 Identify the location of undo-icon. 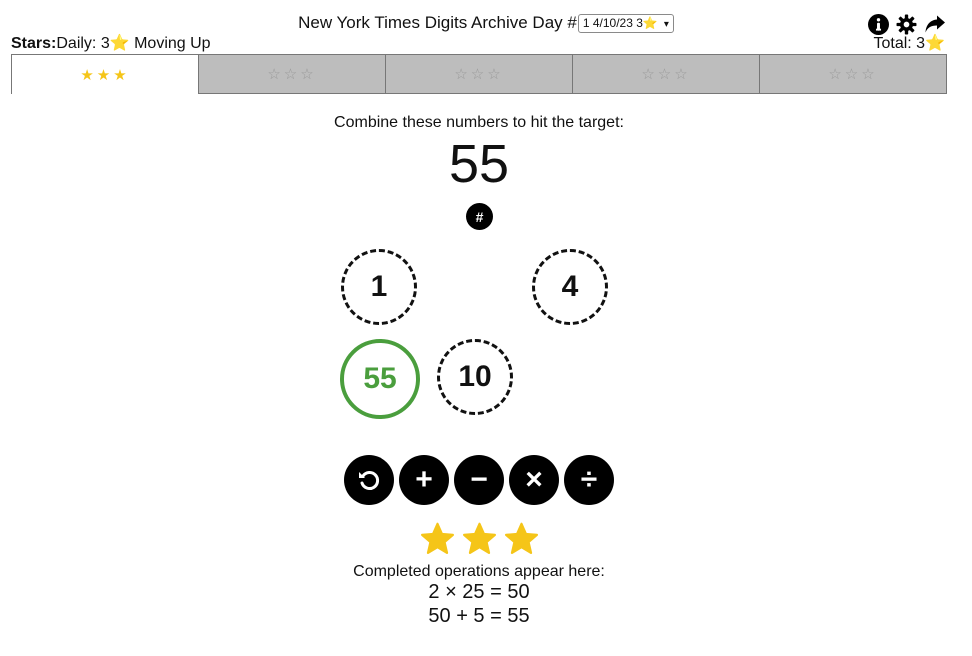
(369, 480).